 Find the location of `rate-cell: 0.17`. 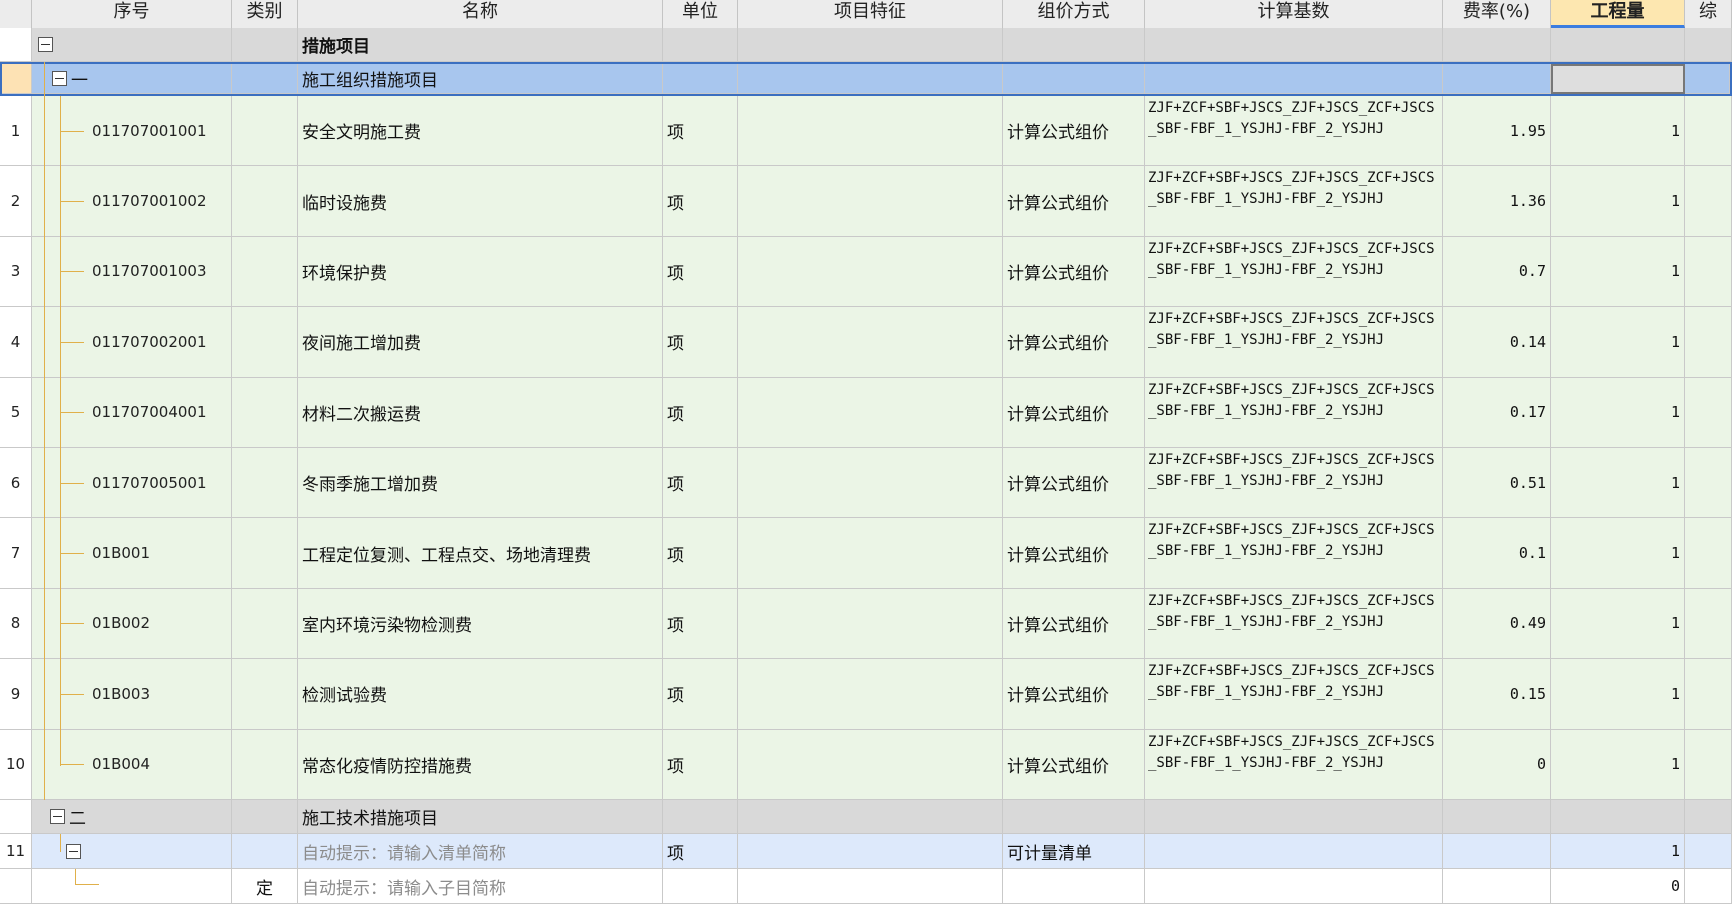

rate-cell: 0.17 is located at coordinates (1497, 412).